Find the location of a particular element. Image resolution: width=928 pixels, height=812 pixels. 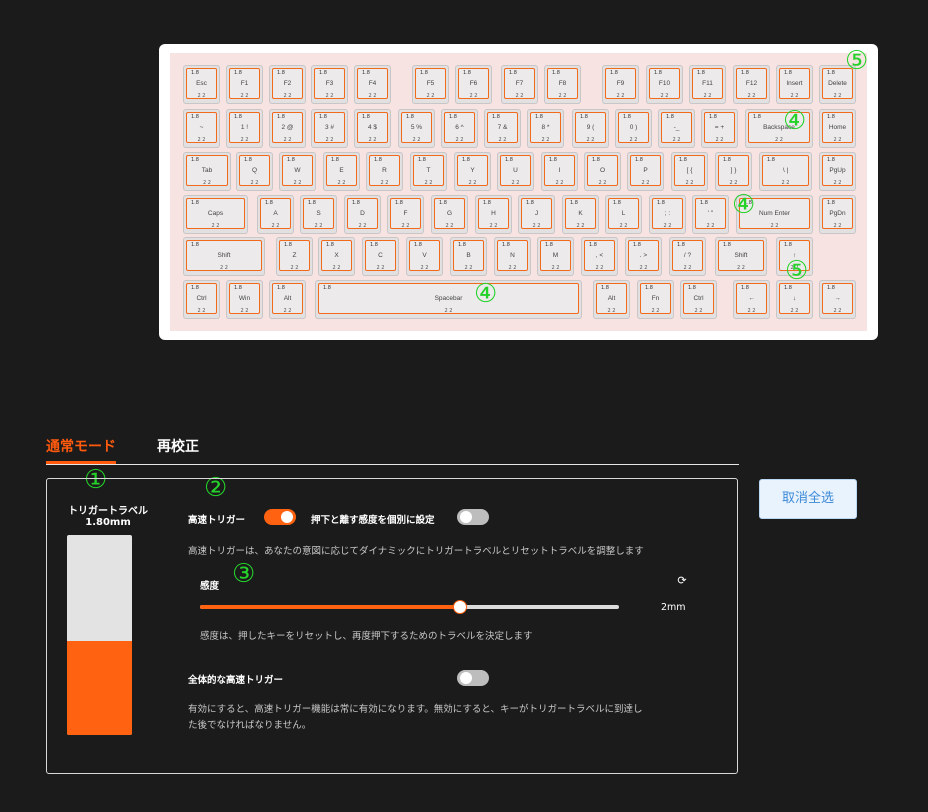

key: 1.8 K 2 2 is located at coordinates (580, 214).